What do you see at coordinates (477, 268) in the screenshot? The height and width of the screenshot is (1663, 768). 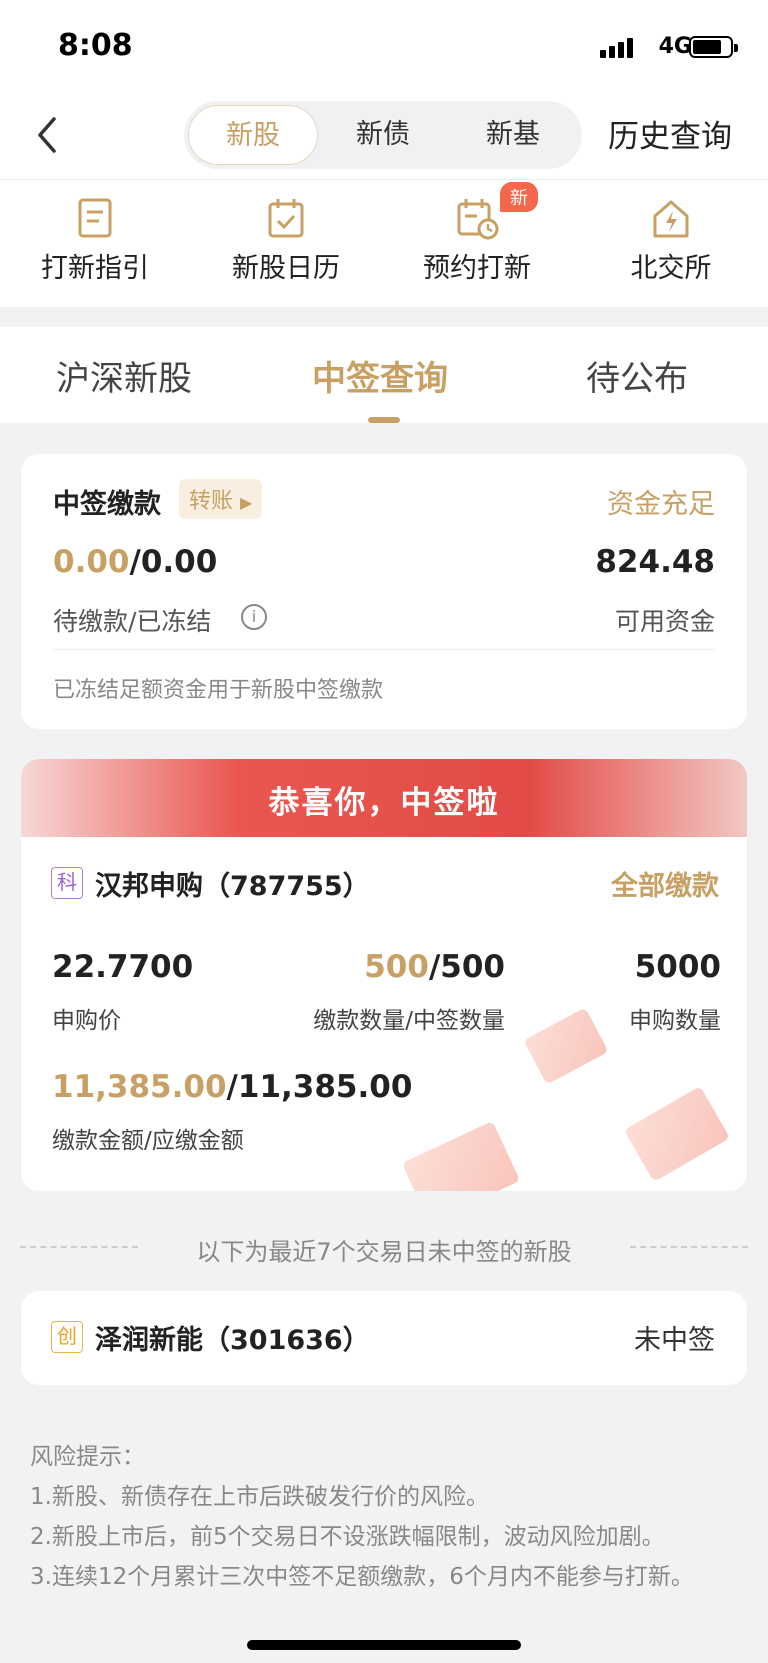 I see `quick-item-label: 预约打新` at bounding box center [477, 268].